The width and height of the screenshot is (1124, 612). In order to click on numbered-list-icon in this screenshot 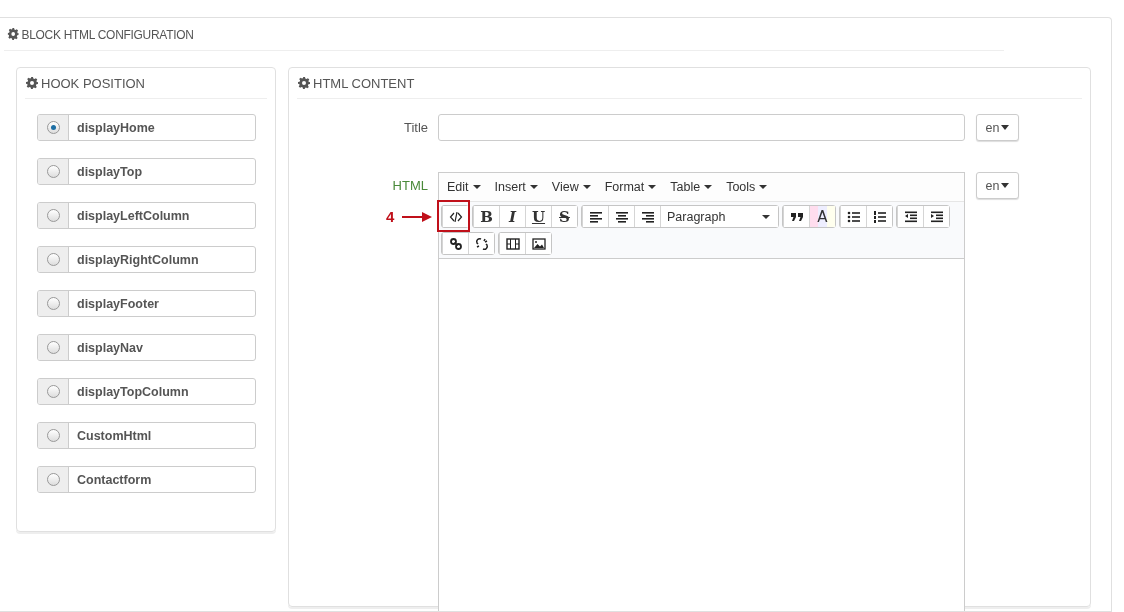, I will do `click(879, 216)`.